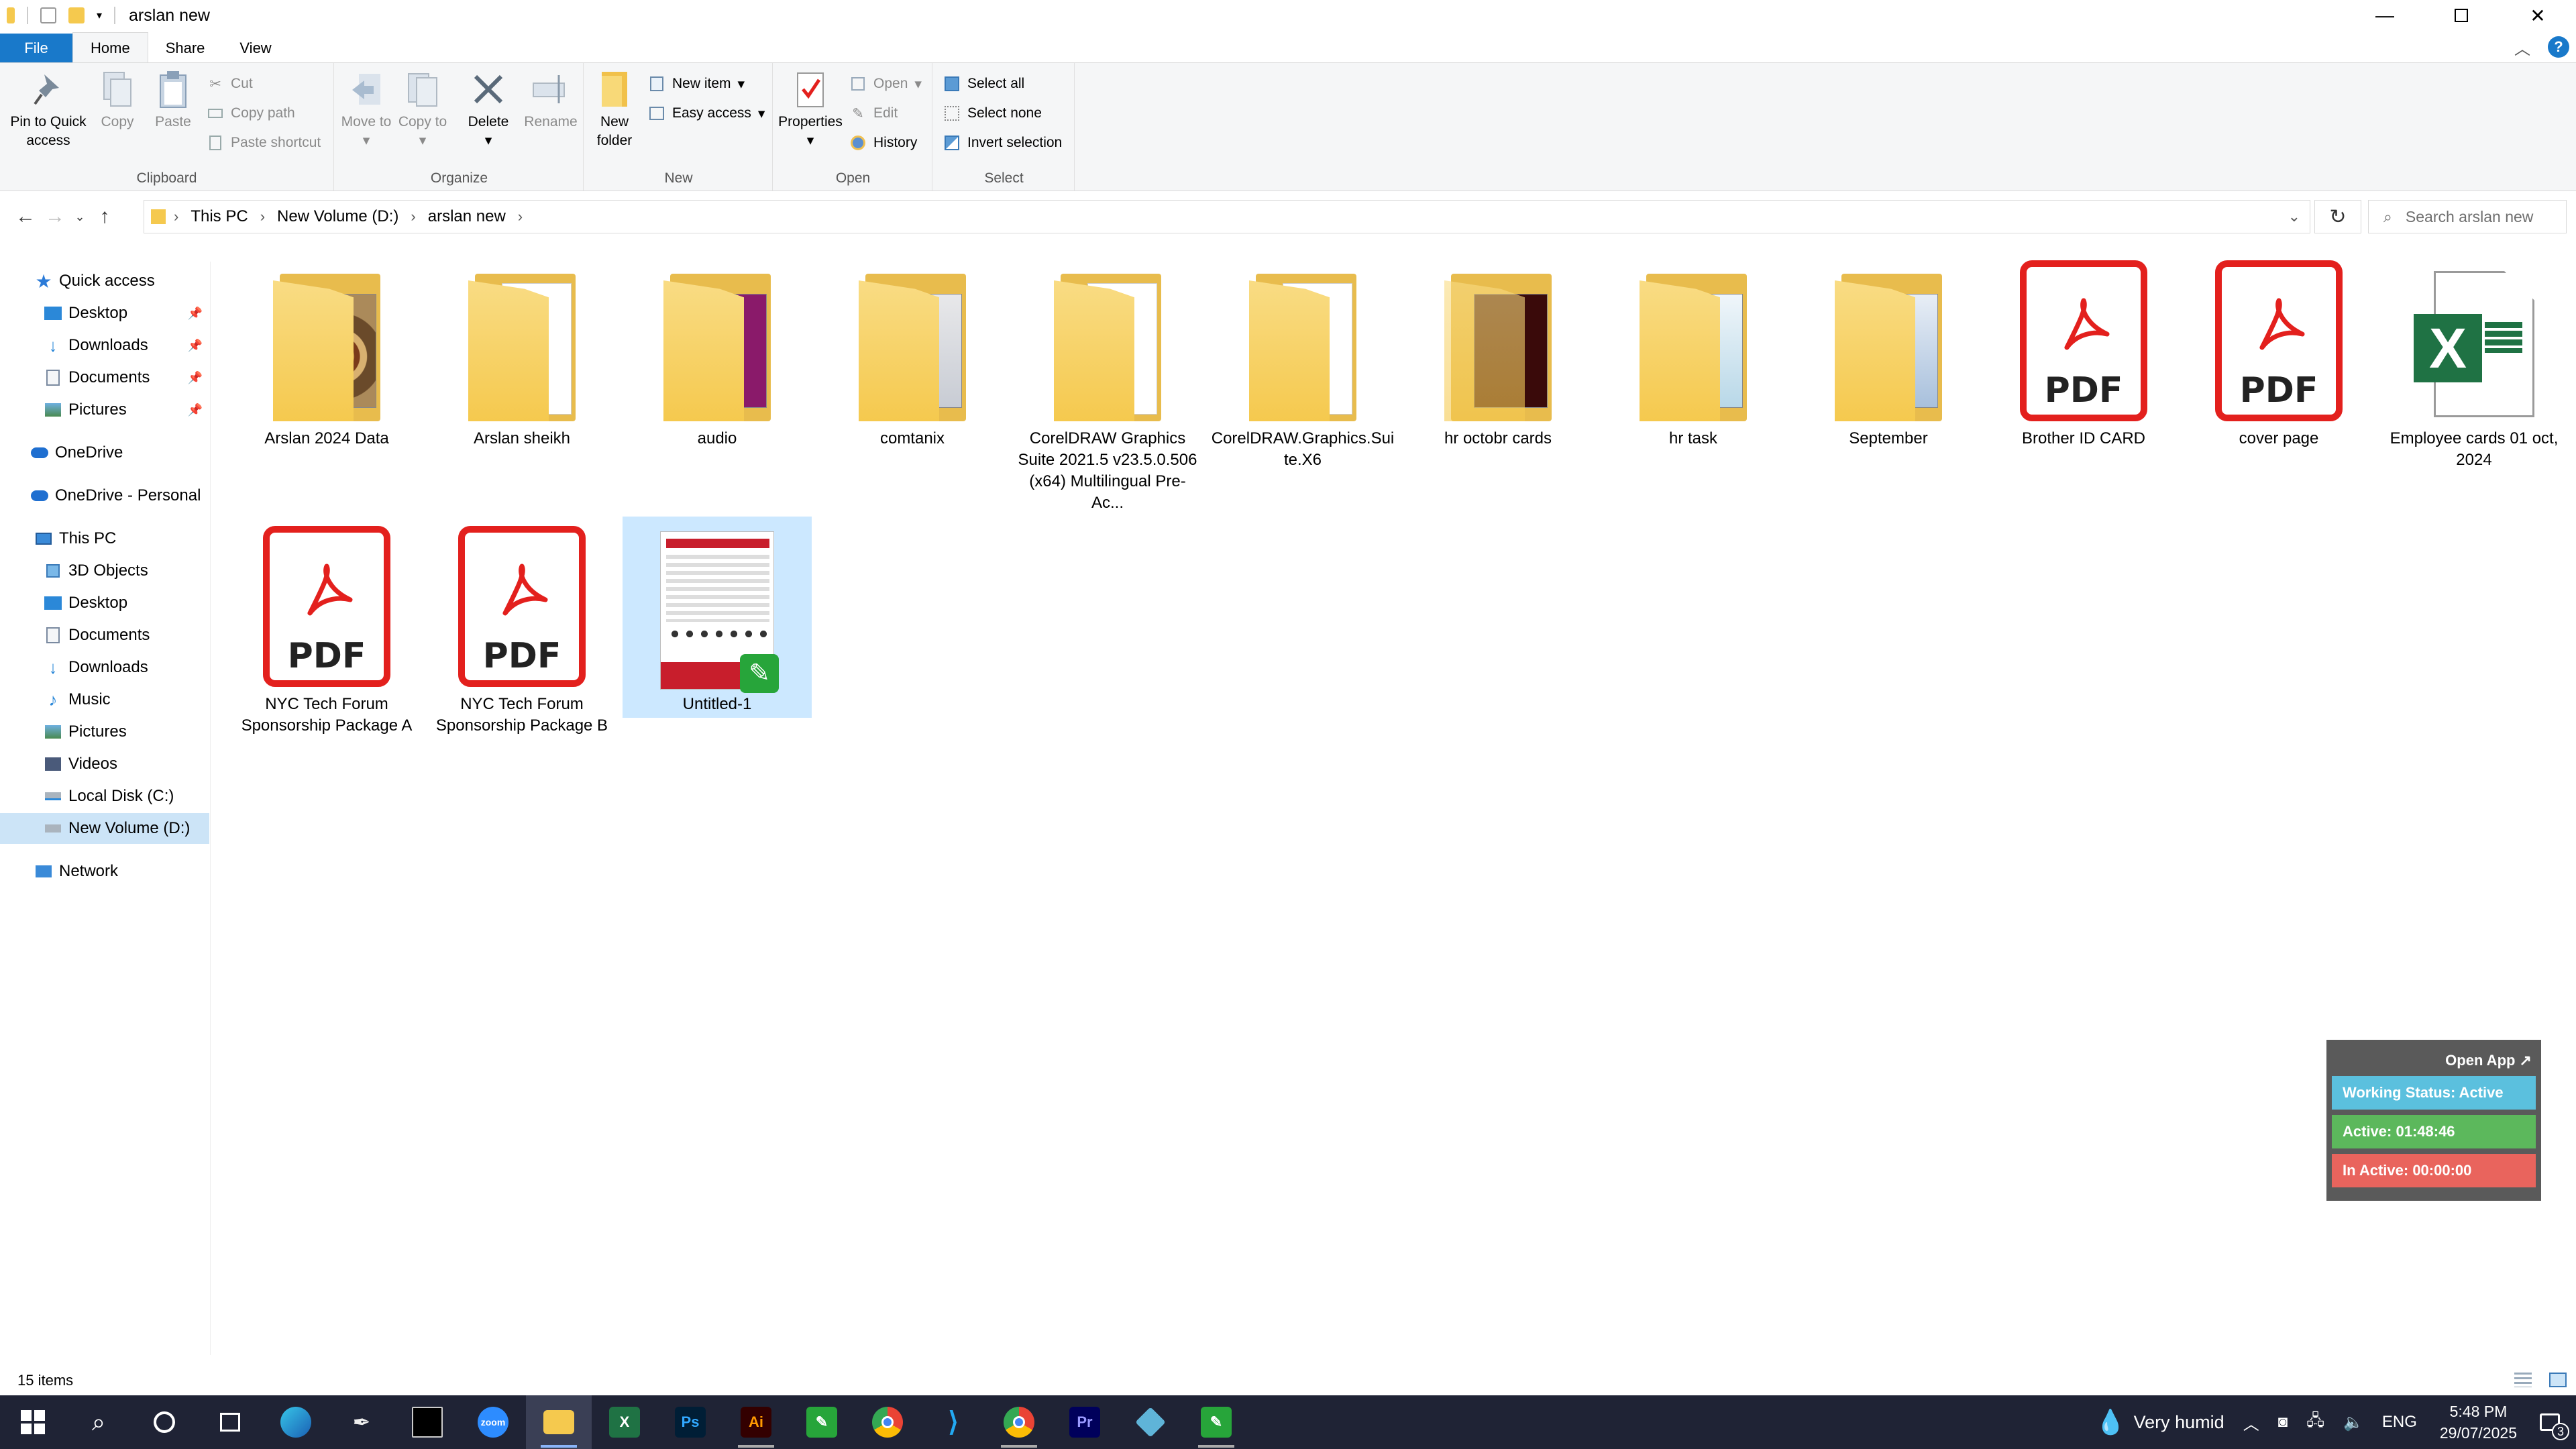  What do you see at coordinates (36, 48) in the screenshot?
I see `tab-file: File` at bounding box center [36, 48].